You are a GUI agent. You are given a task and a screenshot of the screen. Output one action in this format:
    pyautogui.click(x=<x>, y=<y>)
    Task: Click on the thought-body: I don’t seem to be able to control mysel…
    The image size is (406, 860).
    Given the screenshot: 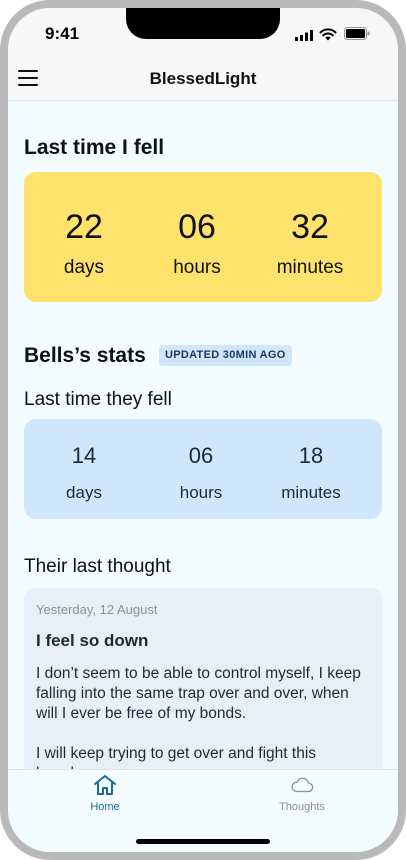 What is the action you would take?
    pyautogui.click(x=204, y=716)
    